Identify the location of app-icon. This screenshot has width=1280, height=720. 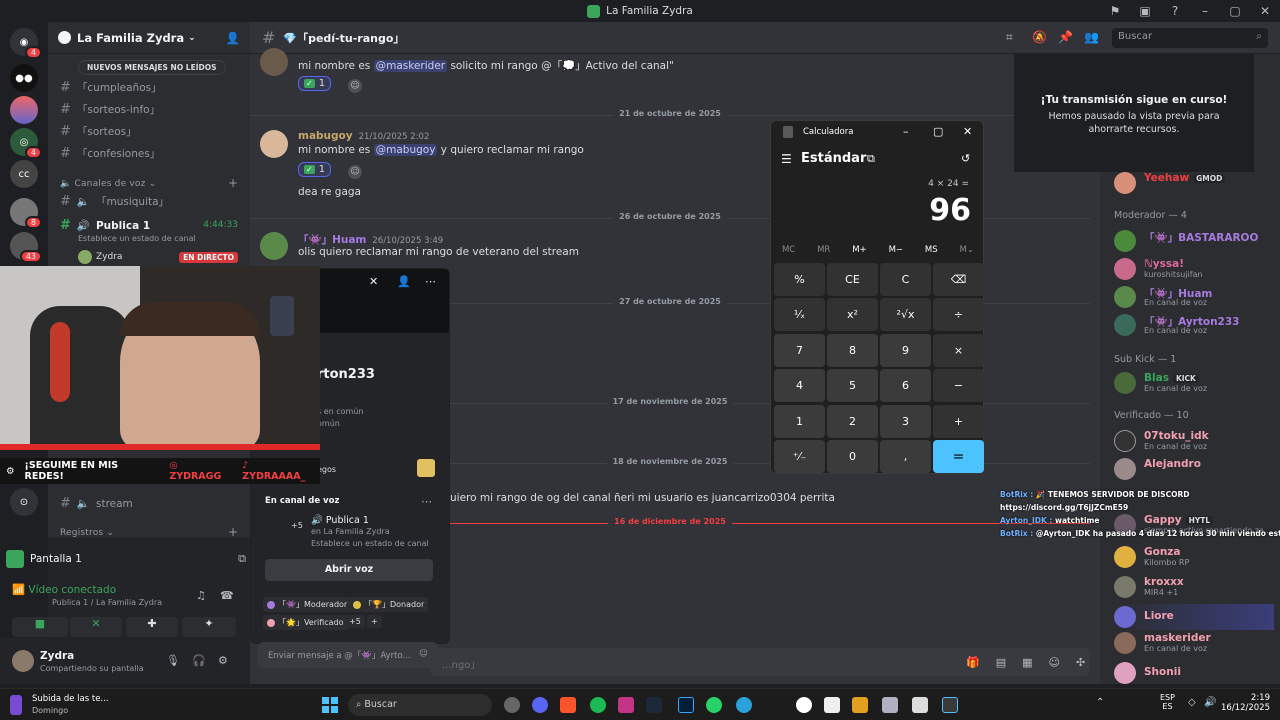
(890, 705).